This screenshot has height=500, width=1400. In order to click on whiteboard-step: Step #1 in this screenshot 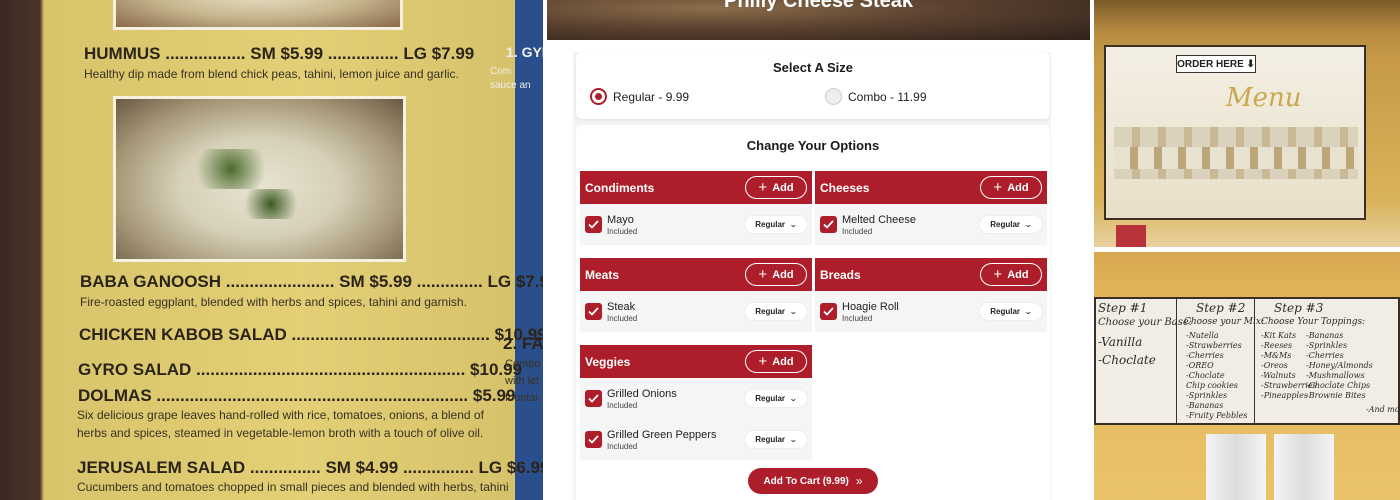, I will do `click(1123, 308)`.